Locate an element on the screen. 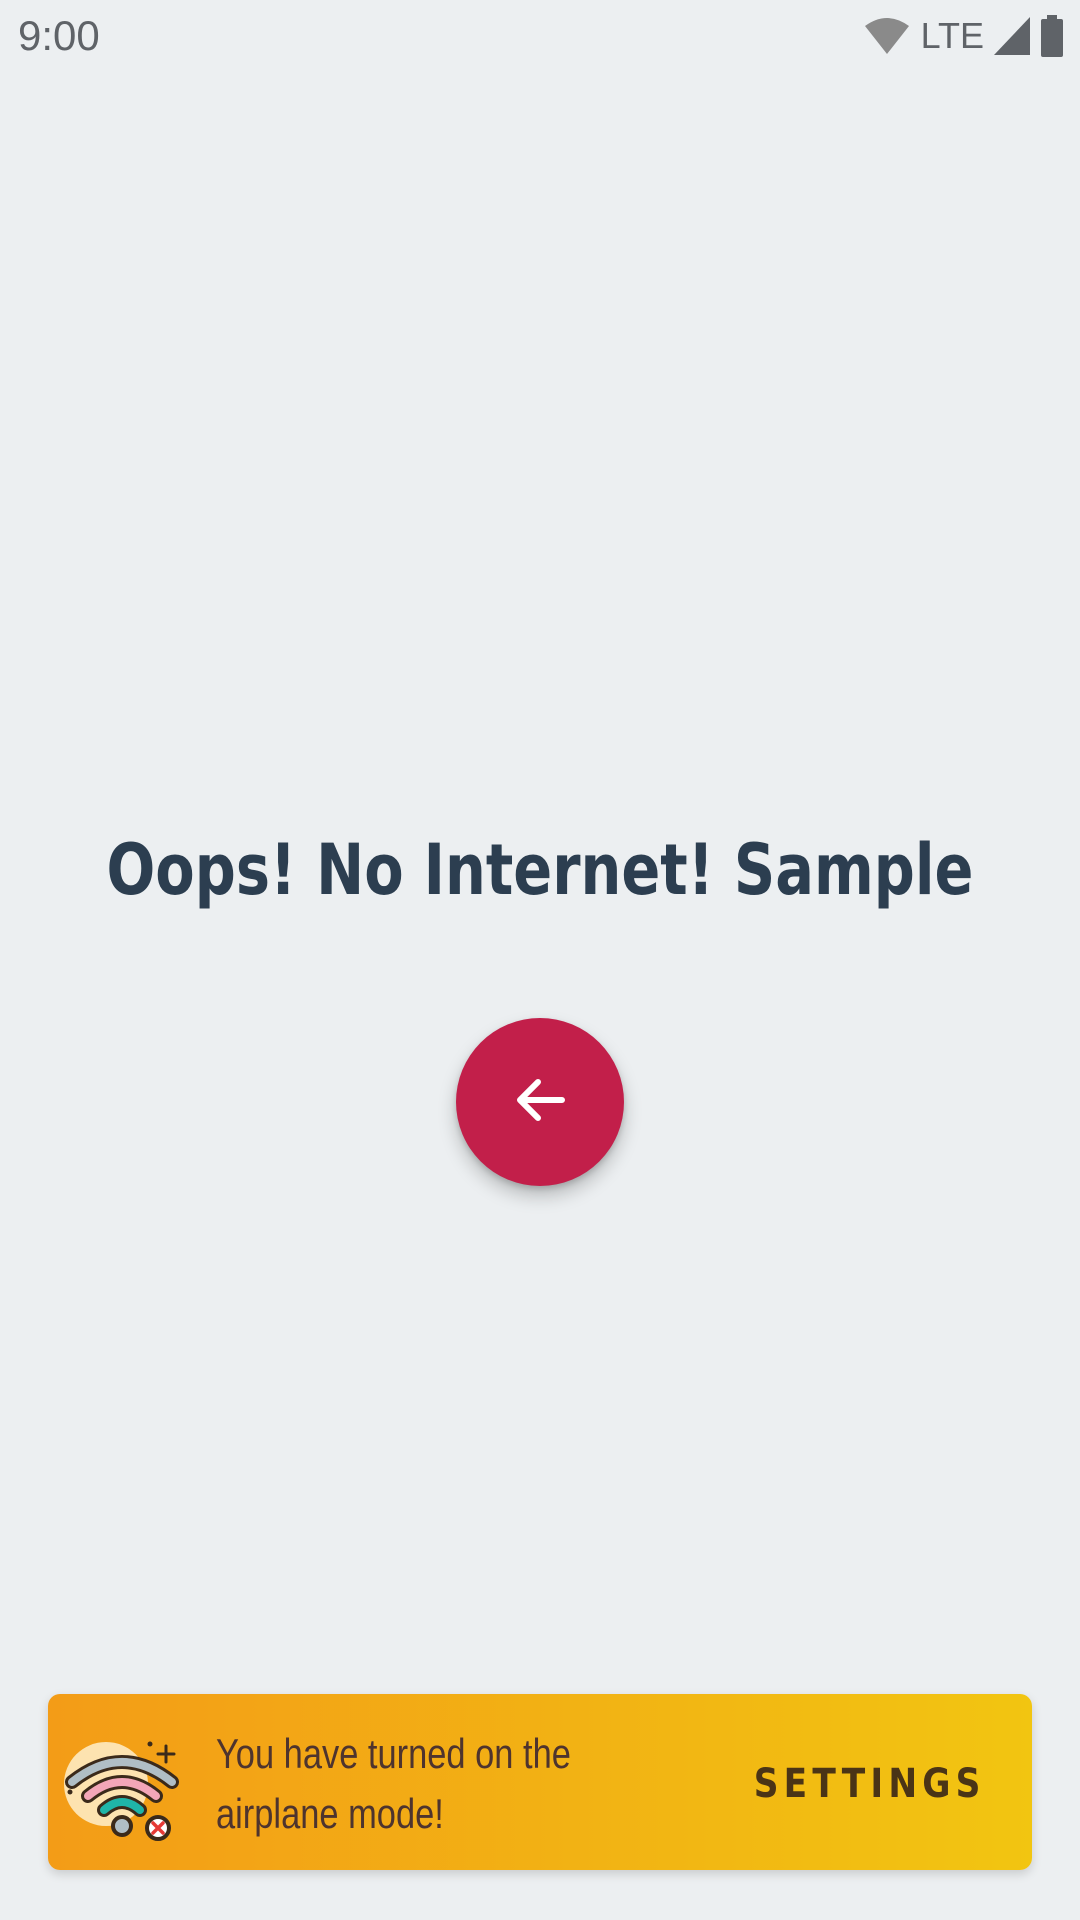  wifi-off-icon is located at coordinates (122, 1786).